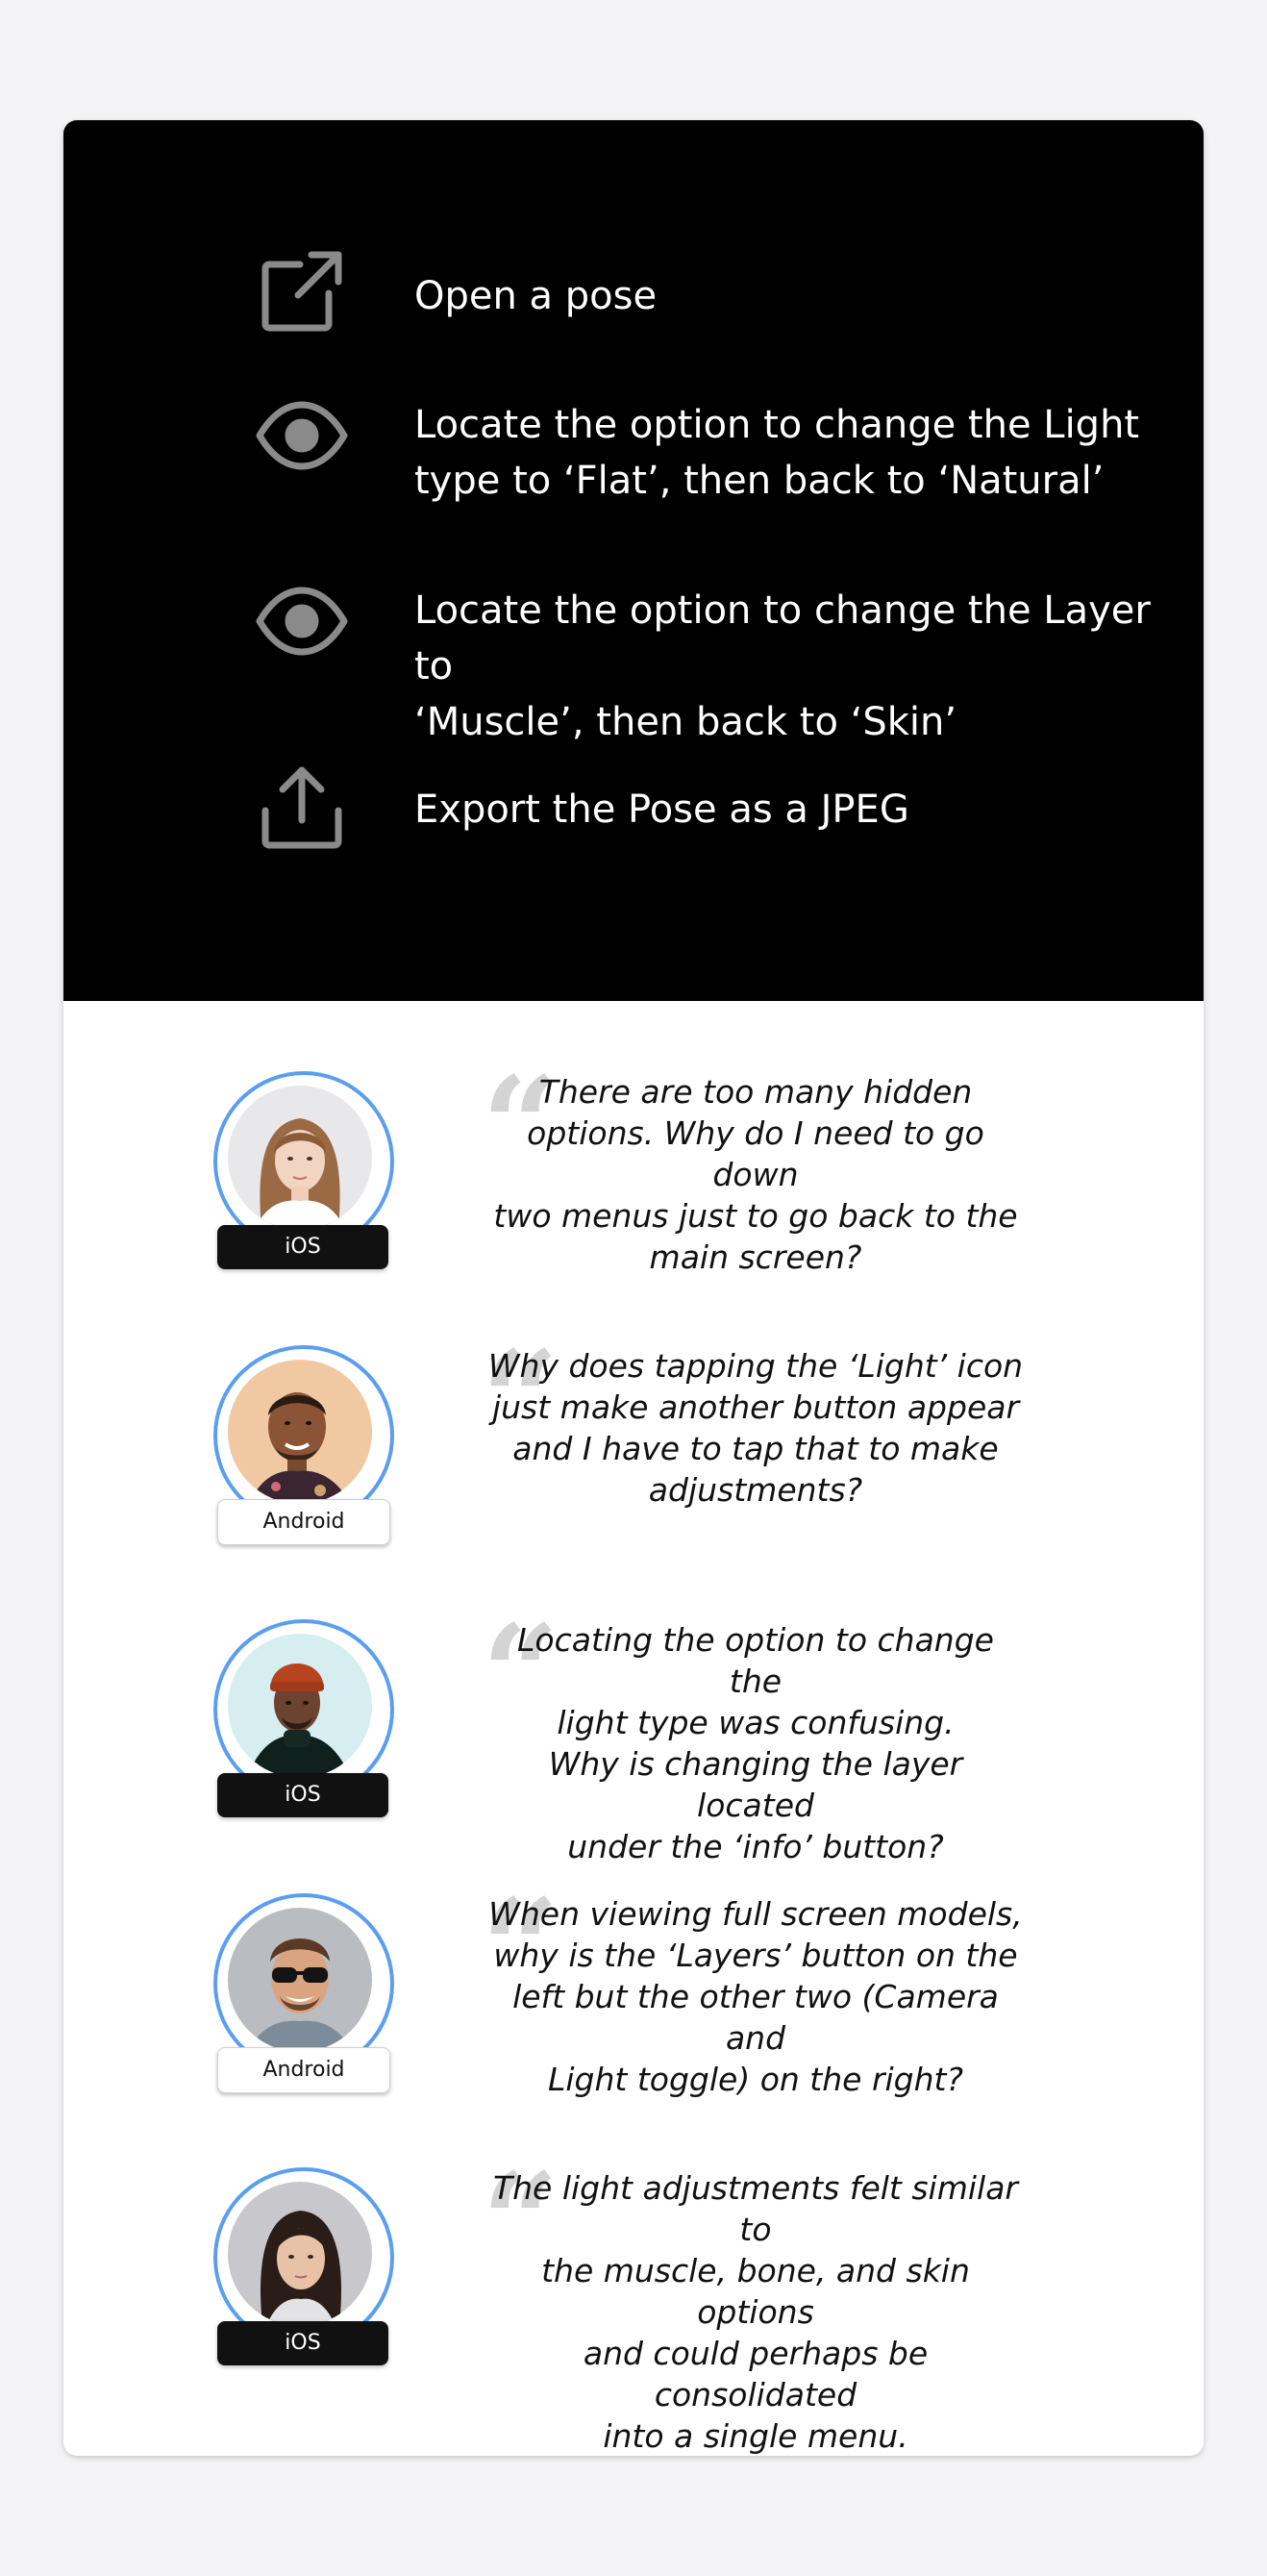  What do you see at coordinates (300, 1980) in the screenshot?
I see `avatar-photo-man-sunglasses` at bounding box center [300, 1980].